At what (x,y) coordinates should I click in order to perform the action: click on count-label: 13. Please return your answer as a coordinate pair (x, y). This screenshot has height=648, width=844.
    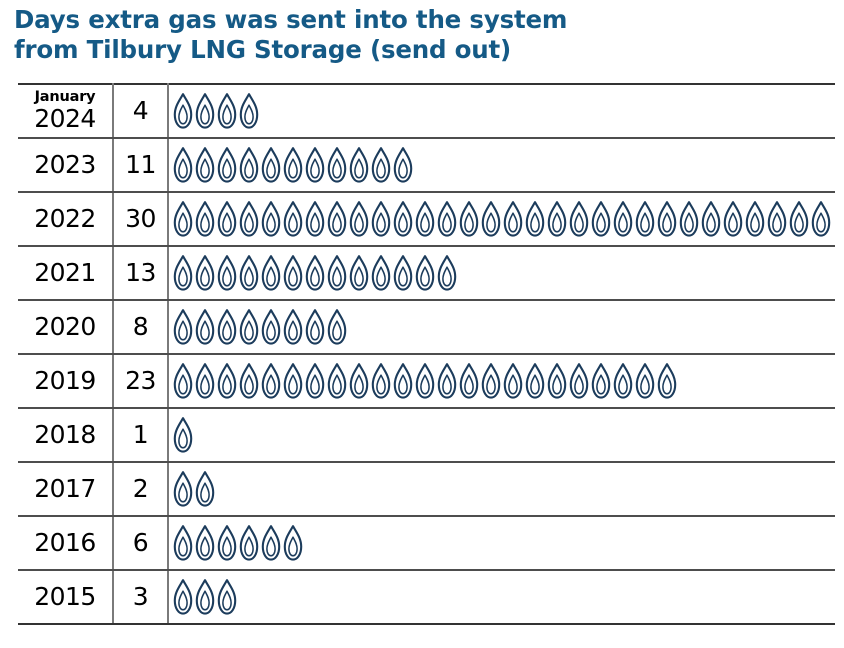
    Looking at the image, I should click on (140, 272).